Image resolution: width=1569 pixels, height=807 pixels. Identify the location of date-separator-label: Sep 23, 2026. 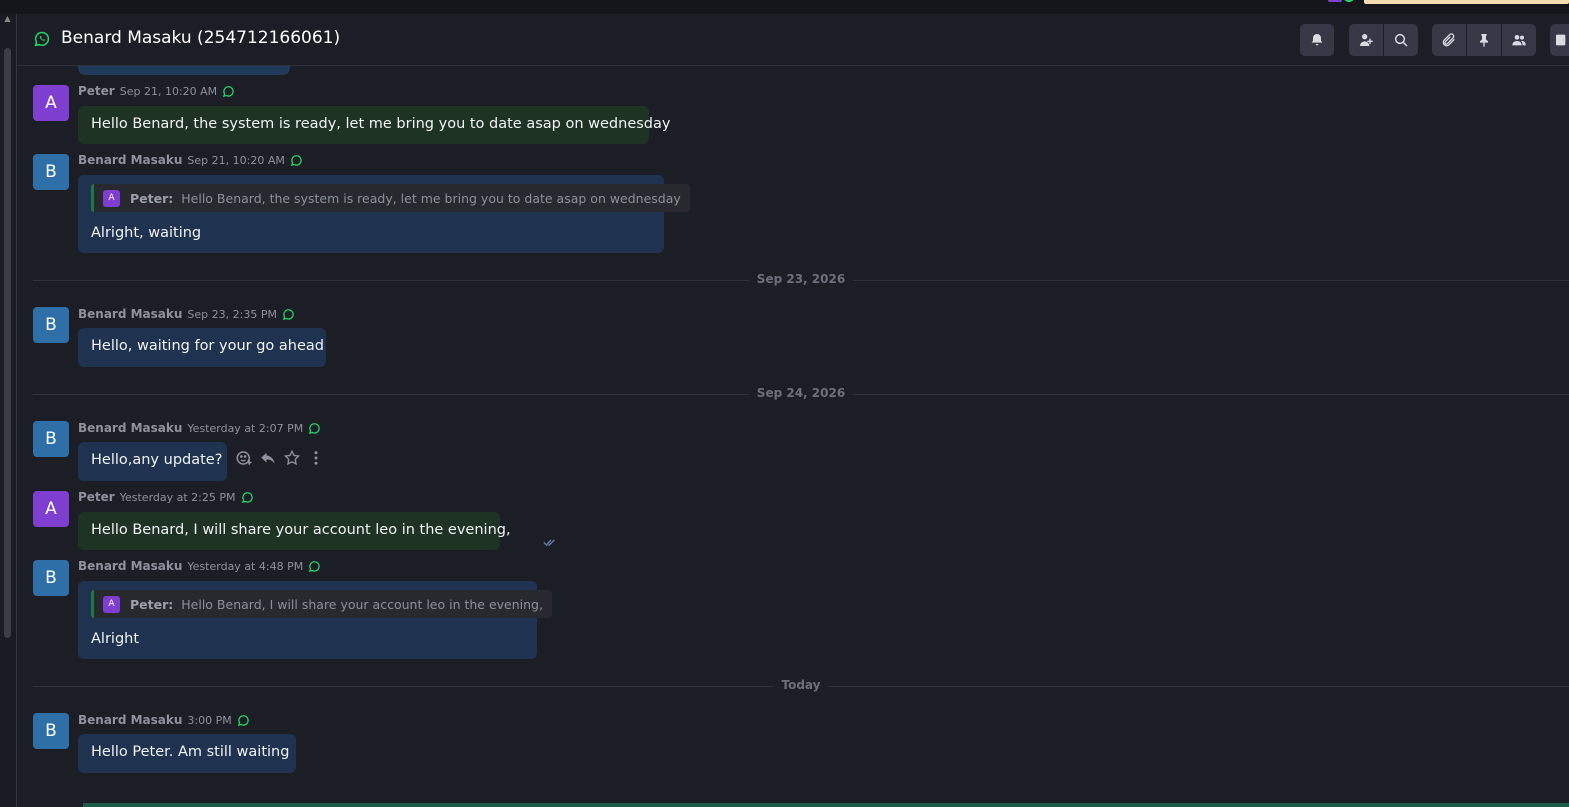
(801, 279).